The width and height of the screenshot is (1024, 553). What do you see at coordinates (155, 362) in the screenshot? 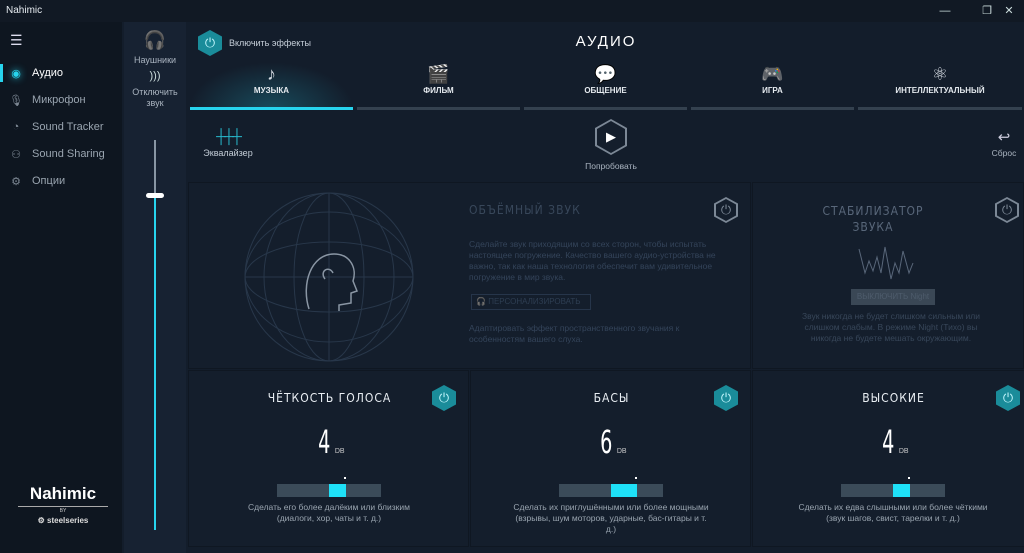
I see `volume-slider-fill` at bounding box center [155, 362].